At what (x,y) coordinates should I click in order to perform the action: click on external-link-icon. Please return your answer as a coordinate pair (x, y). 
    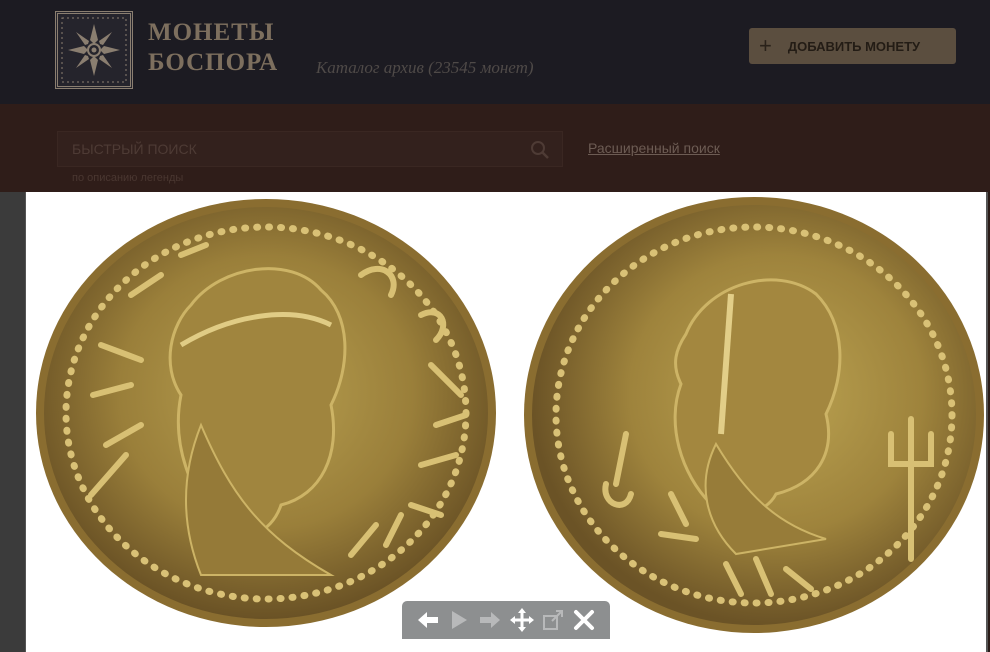
    Looking at the image, I should click on (553, 620).